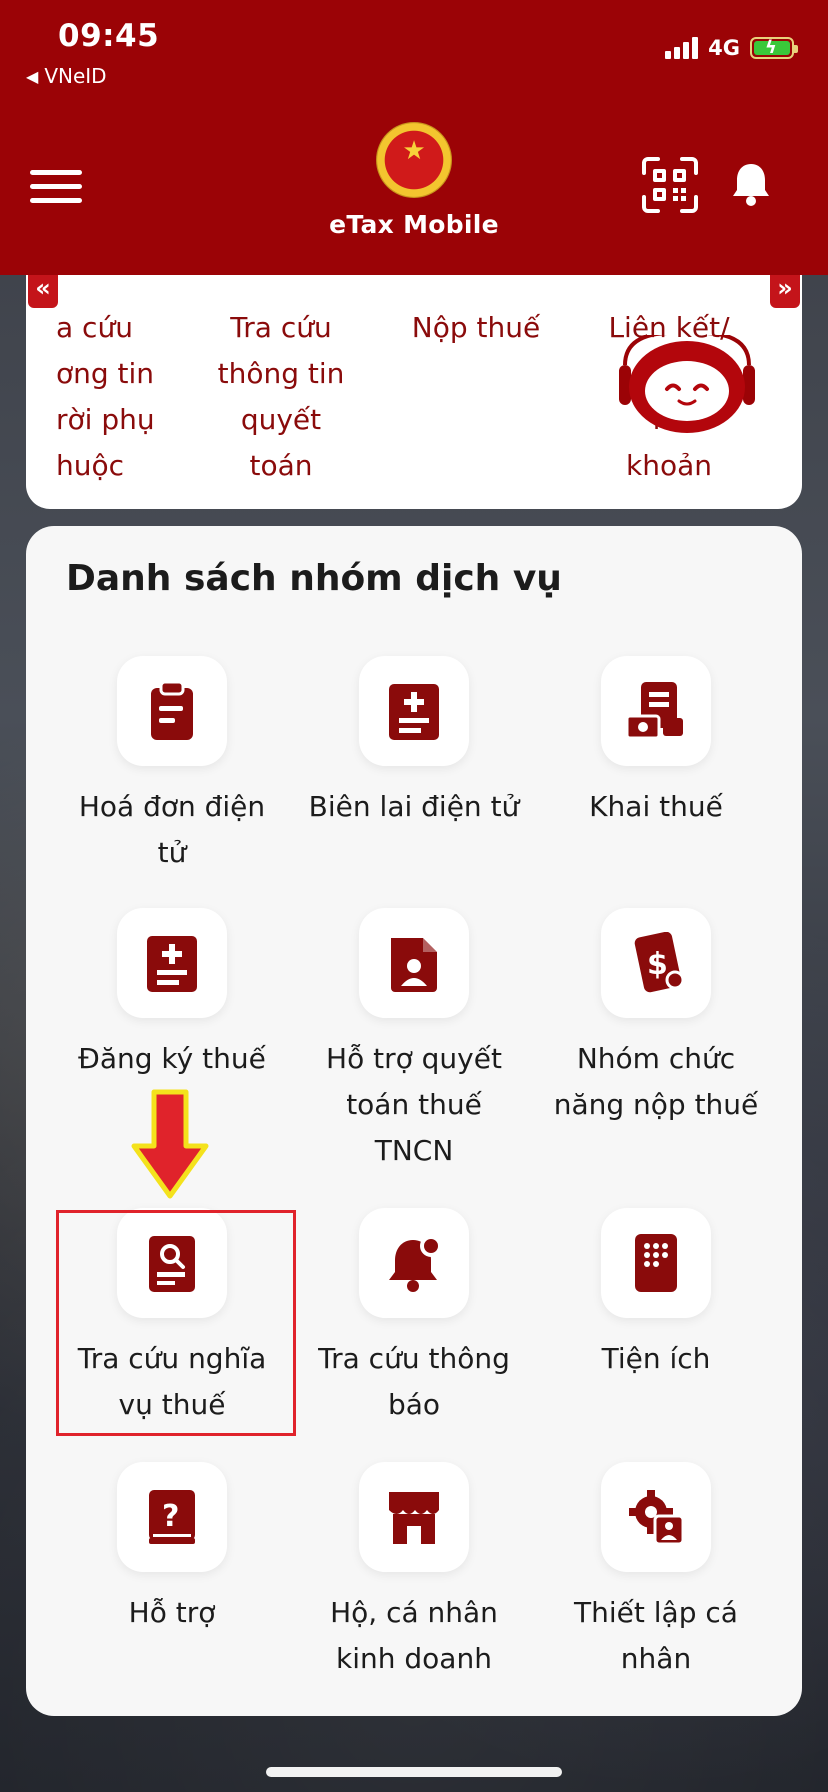 This screenshot has height=1792, width=828. I want to click on service-payment-group: $ Nhóm chức năng nộp thuế, so click(656, 1018).